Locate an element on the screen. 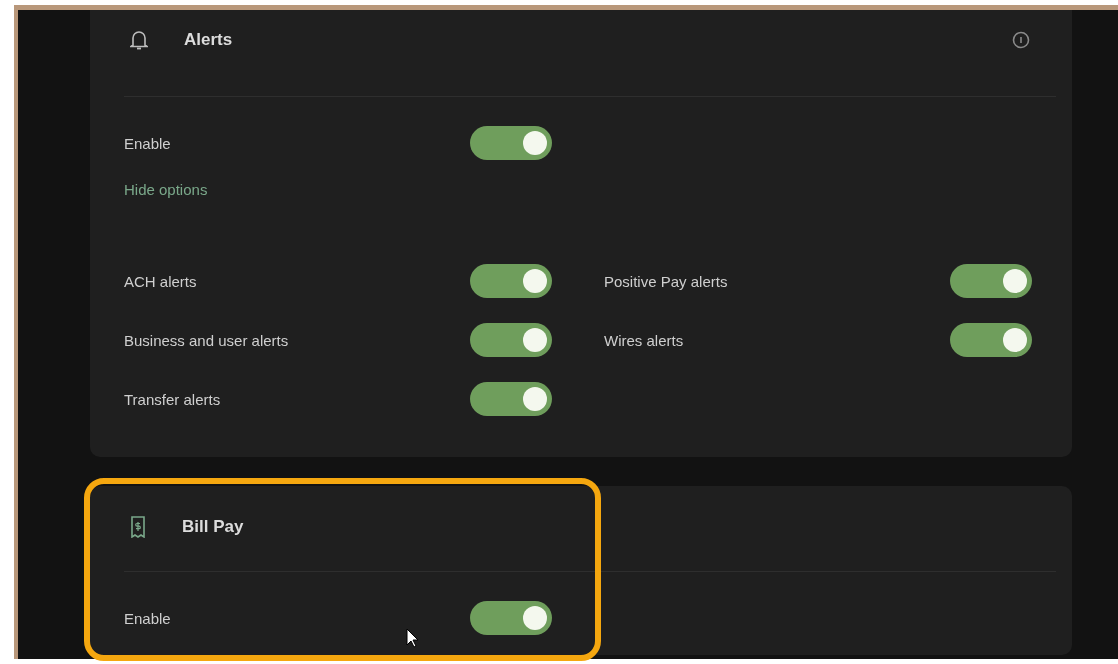 The image size is (1118, 664). setting-label: Positive Pay alerts is located at coordinates (666, 281).